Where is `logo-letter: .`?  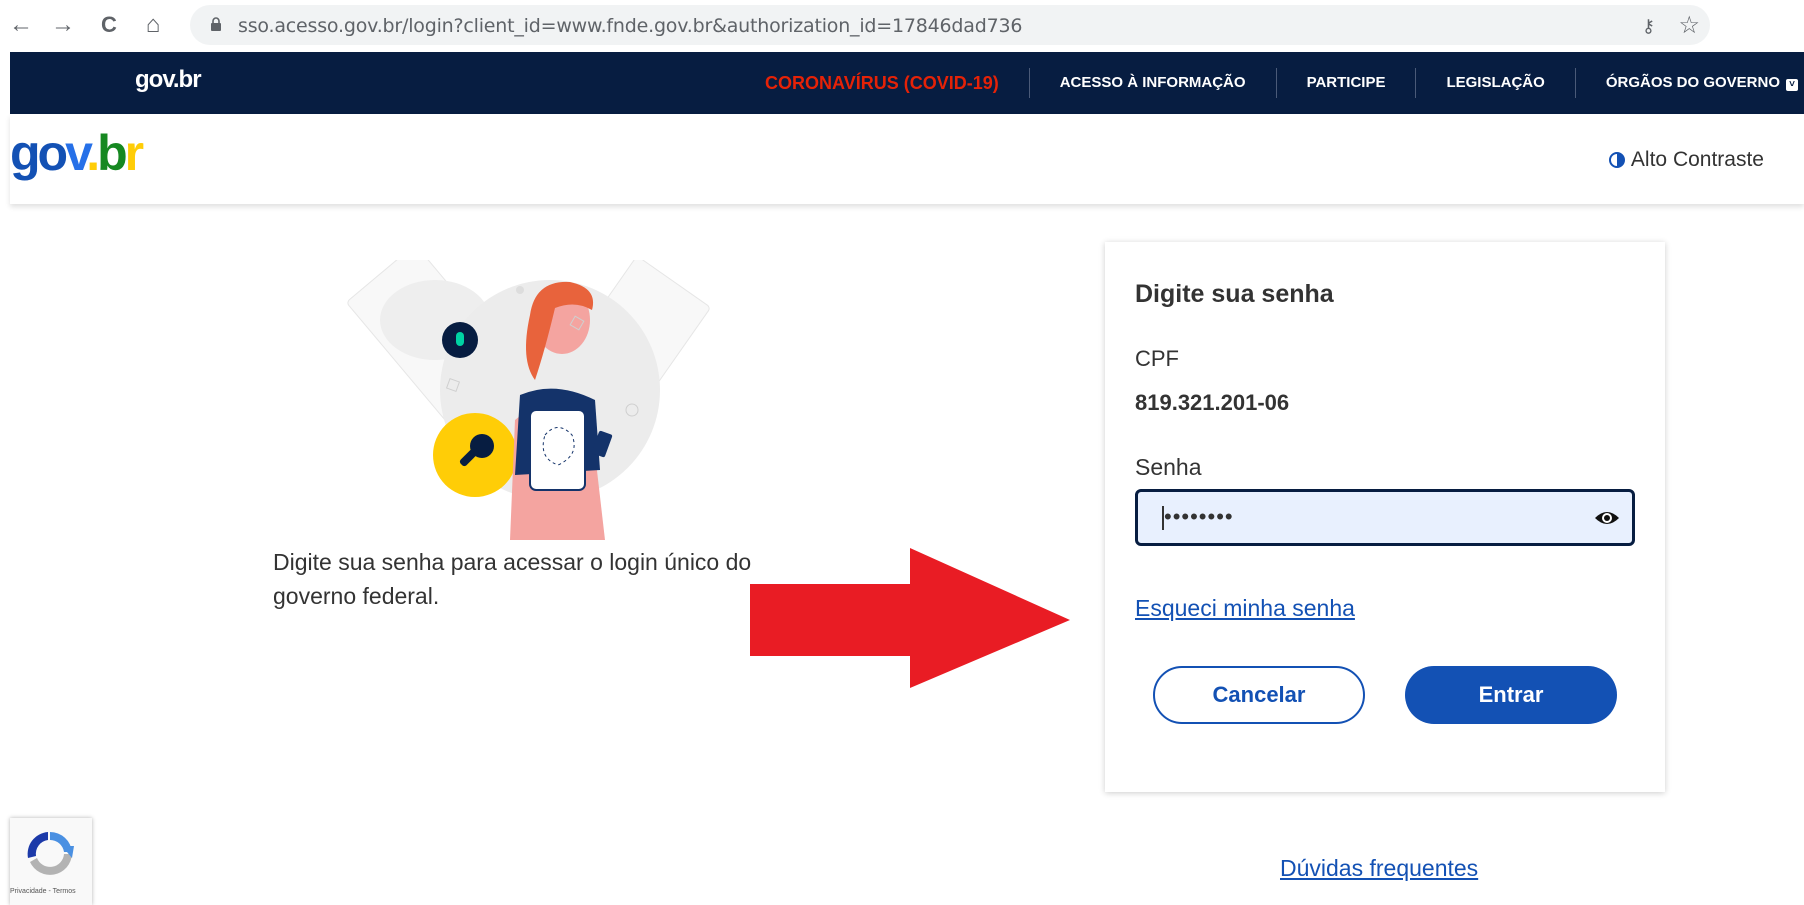
logo-letter: . is located at coordinates (93, 153).